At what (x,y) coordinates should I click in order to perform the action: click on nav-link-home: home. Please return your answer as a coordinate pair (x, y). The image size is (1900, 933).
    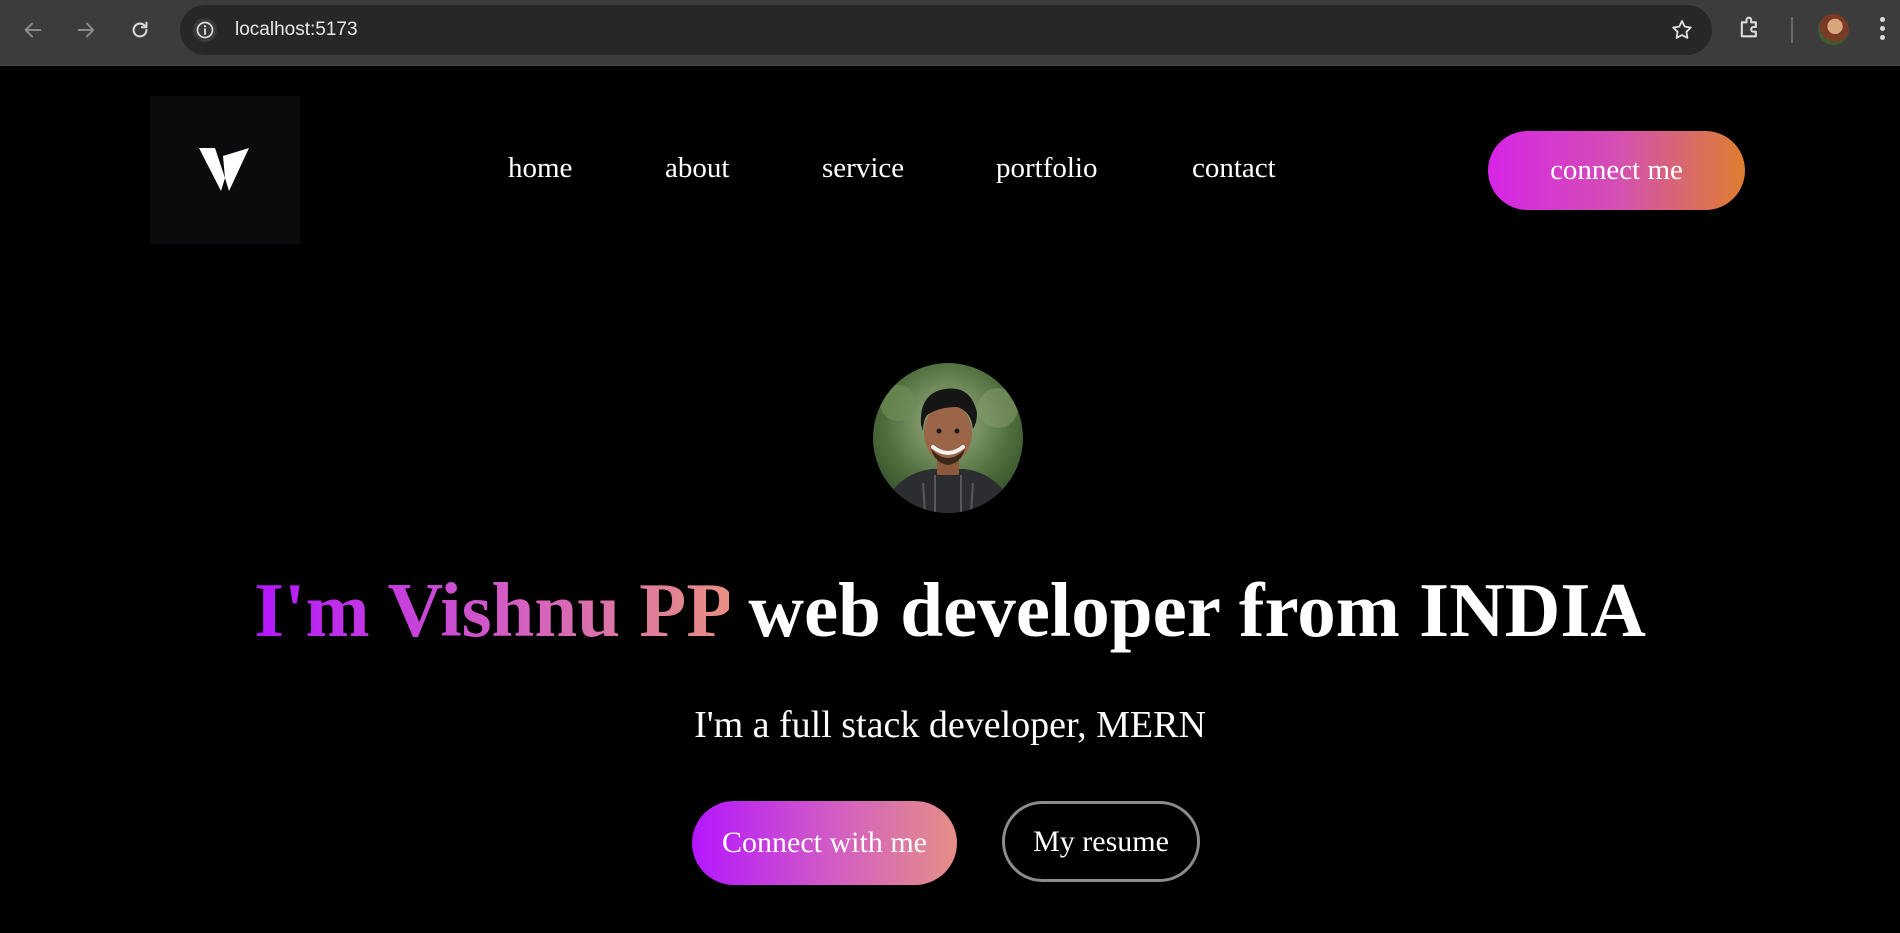
    Looking at the image, I should click on (540, 168).